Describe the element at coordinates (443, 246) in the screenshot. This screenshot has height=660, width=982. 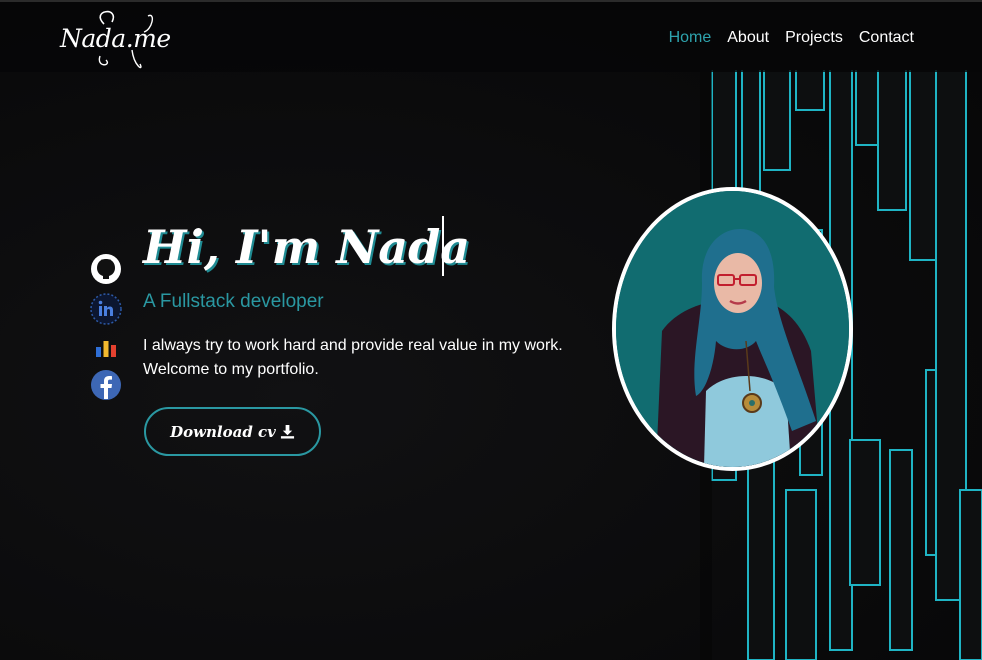
I see `typing-cursor` at that location.